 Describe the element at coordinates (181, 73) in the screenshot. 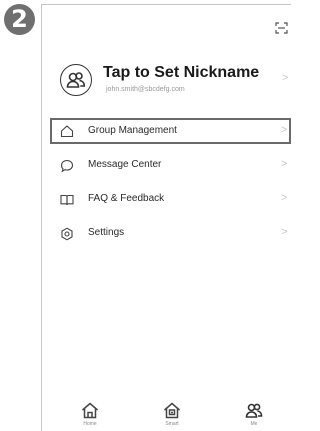

I see `nickname-label: Tap to Set Nickname` at that location.